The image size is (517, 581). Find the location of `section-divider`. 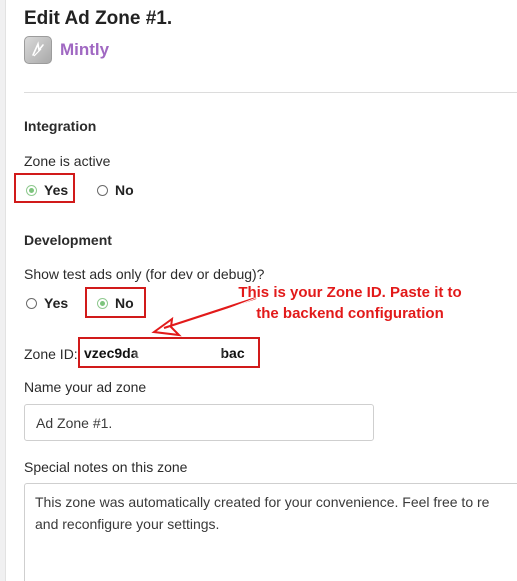

section-divider is located at coordinates (270, 92).